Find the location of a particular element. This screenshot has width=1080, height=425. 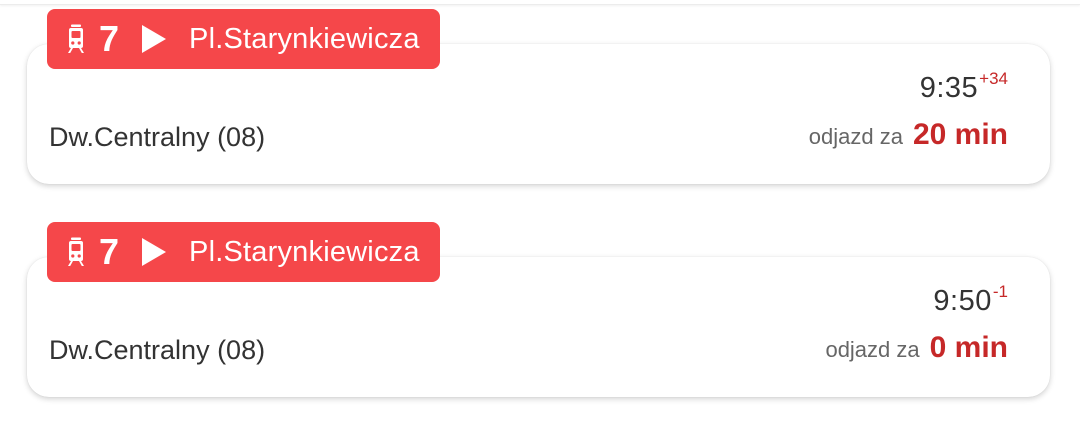

countdown: odjazd za 0 min is located at coordinates (916, 348).